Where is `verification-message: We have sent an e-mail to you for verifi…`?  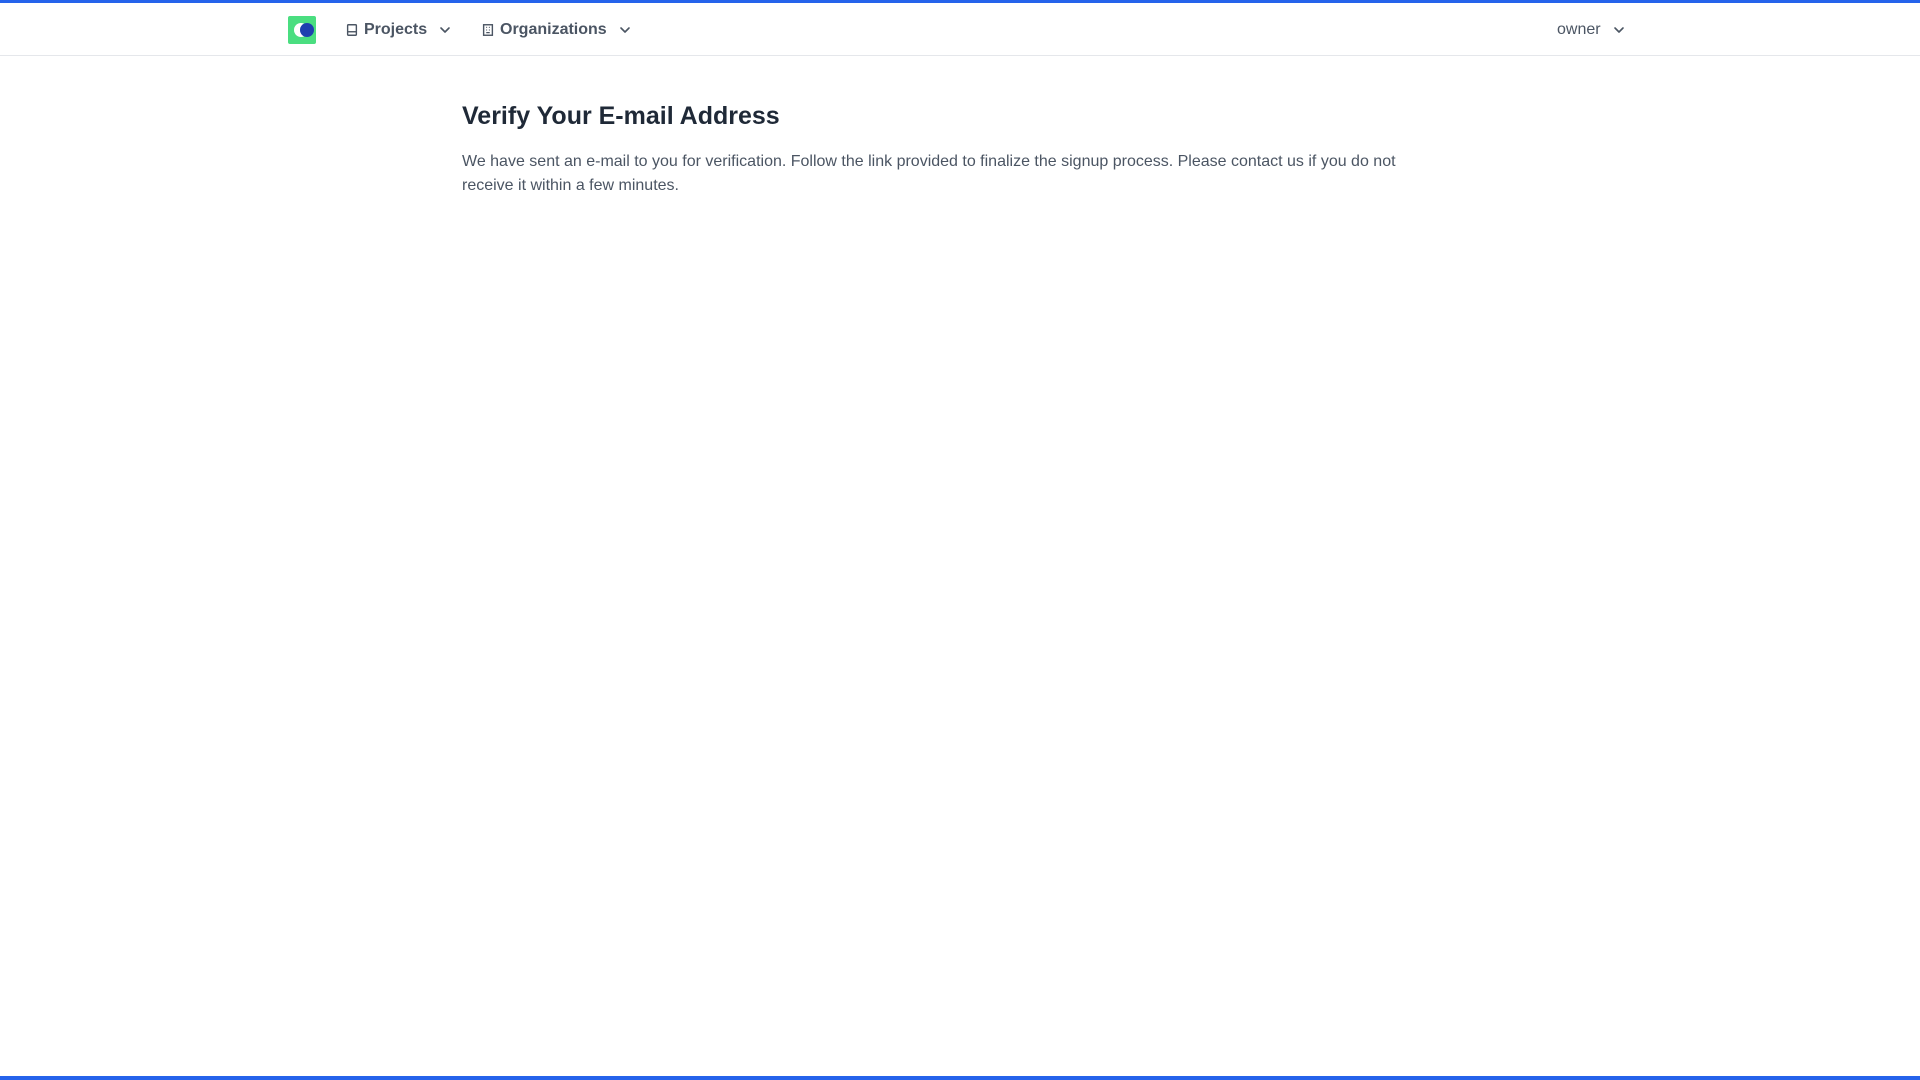 verification-message: We have sent an e-mail to you for verifi… is located at coordinates (929, 173).